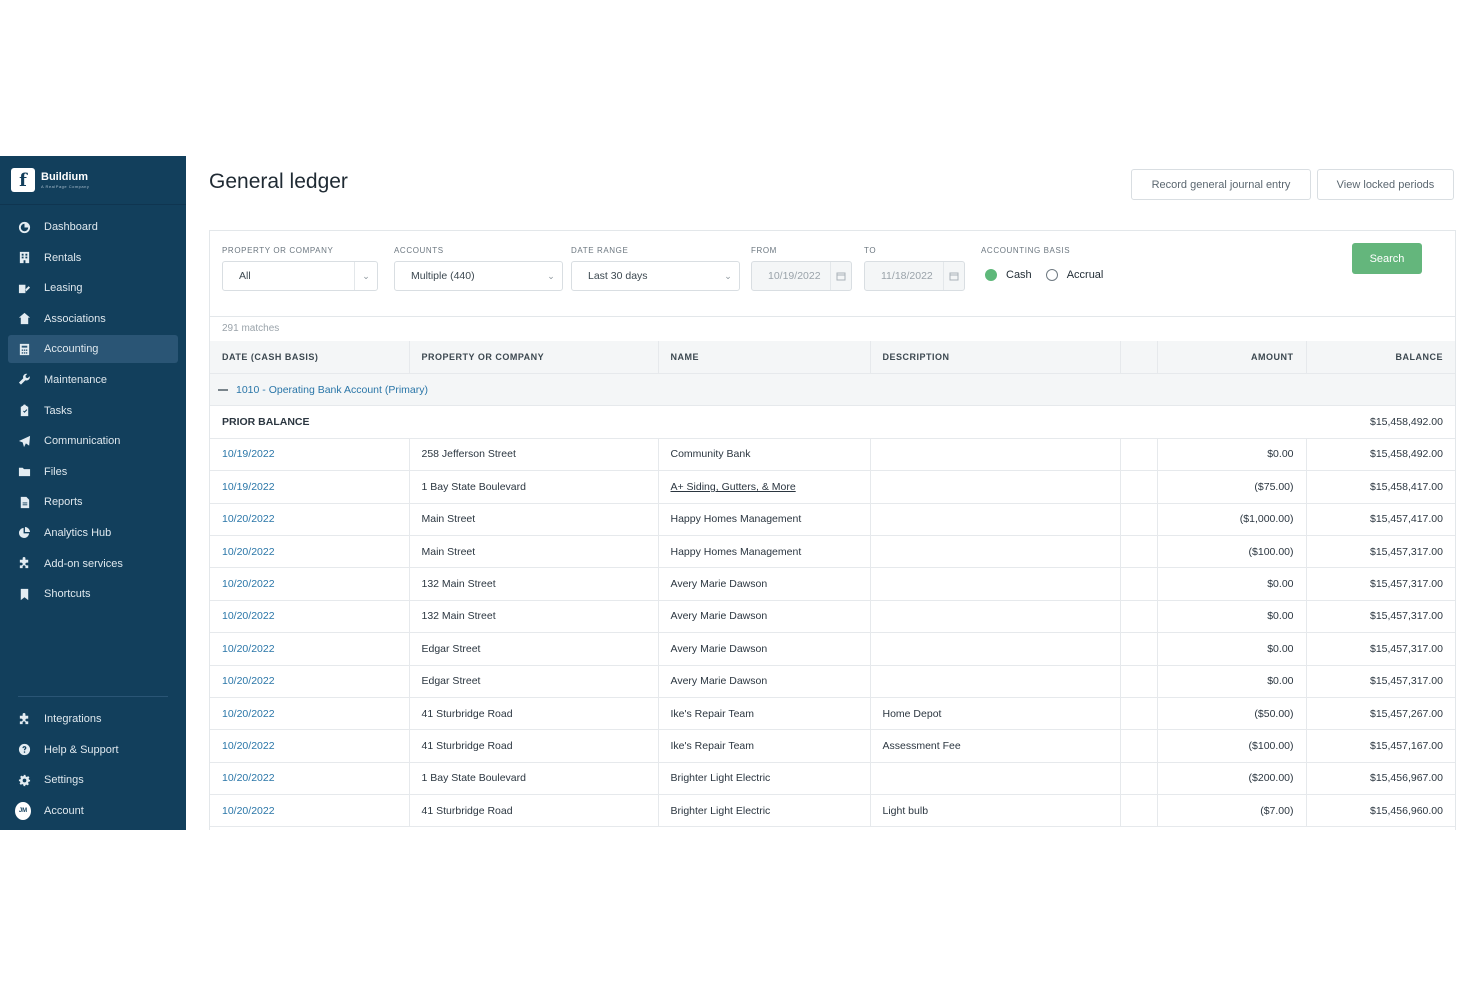 The image size is (1480, 987). I want to click on accounts-filter-select: Multiple (440) ⌄, so click(478, 276).